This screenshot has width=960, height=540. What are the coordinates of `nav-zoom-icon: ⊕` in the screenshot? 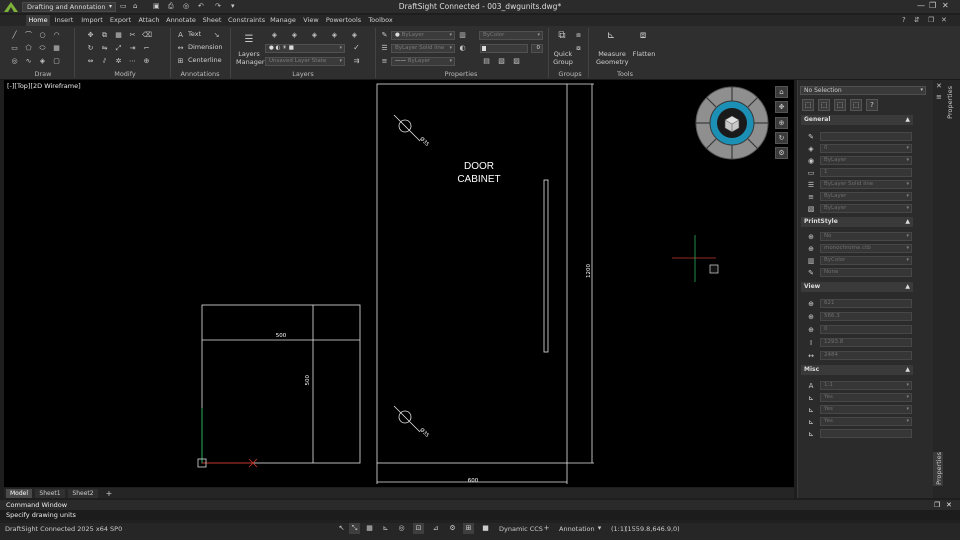 It's located at (781, 123).